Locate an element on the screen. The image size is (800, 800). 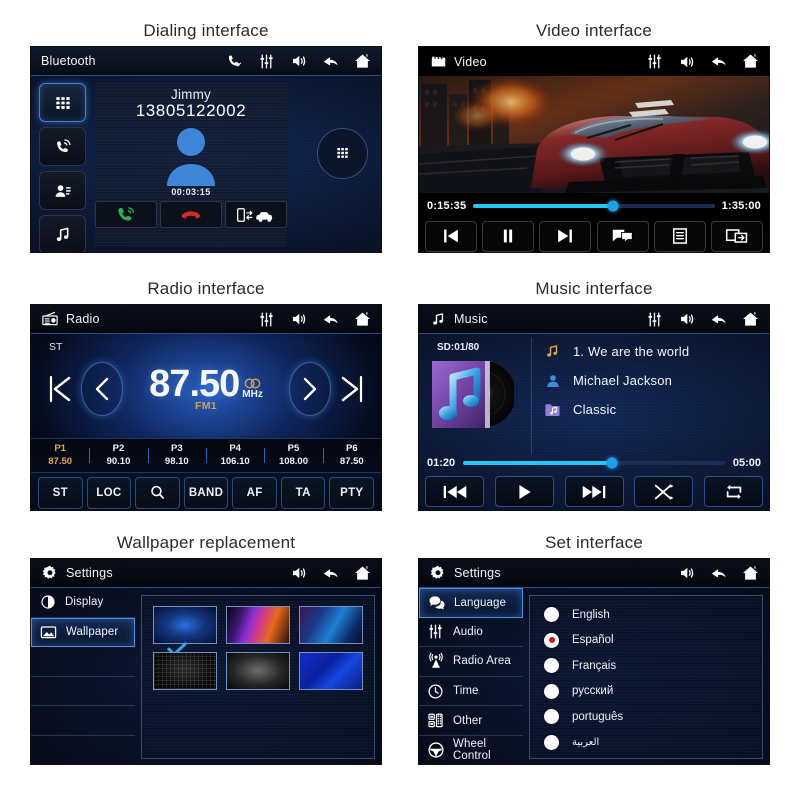
radio-preset-p4: P4 106.10 is located at coordinates (234, 456).